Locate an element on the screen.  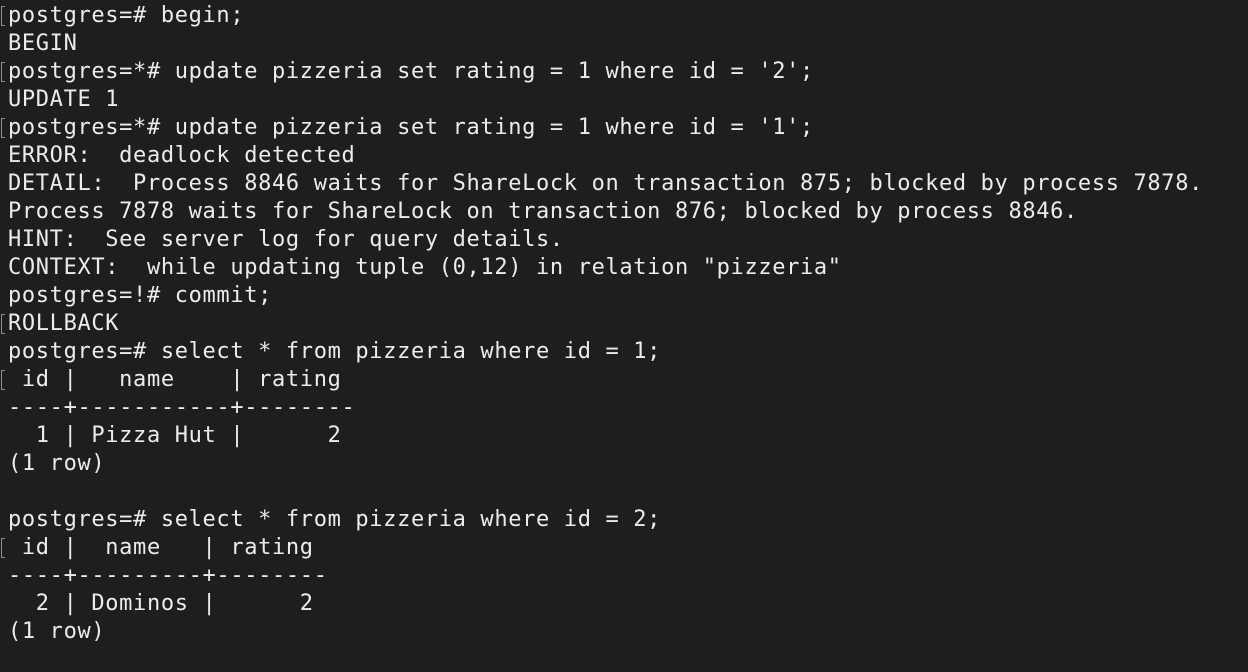
terminal-line: postgres=!# commit; is located at coordinates (140, 295).